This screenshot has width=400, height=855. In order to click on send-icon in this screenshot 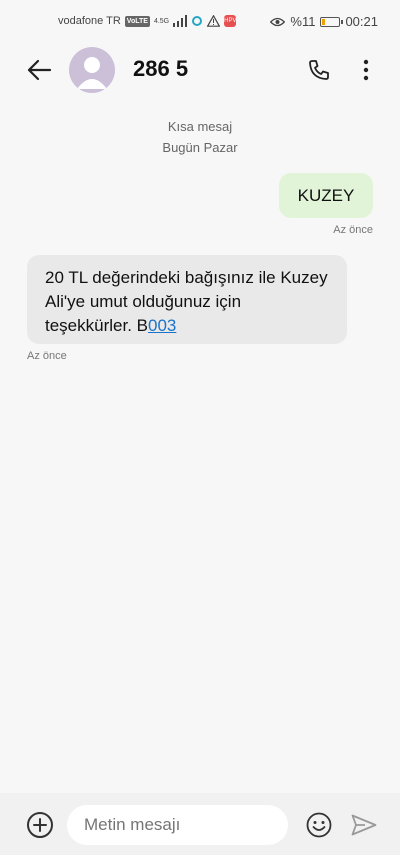, I will do `click(364, 825)`.